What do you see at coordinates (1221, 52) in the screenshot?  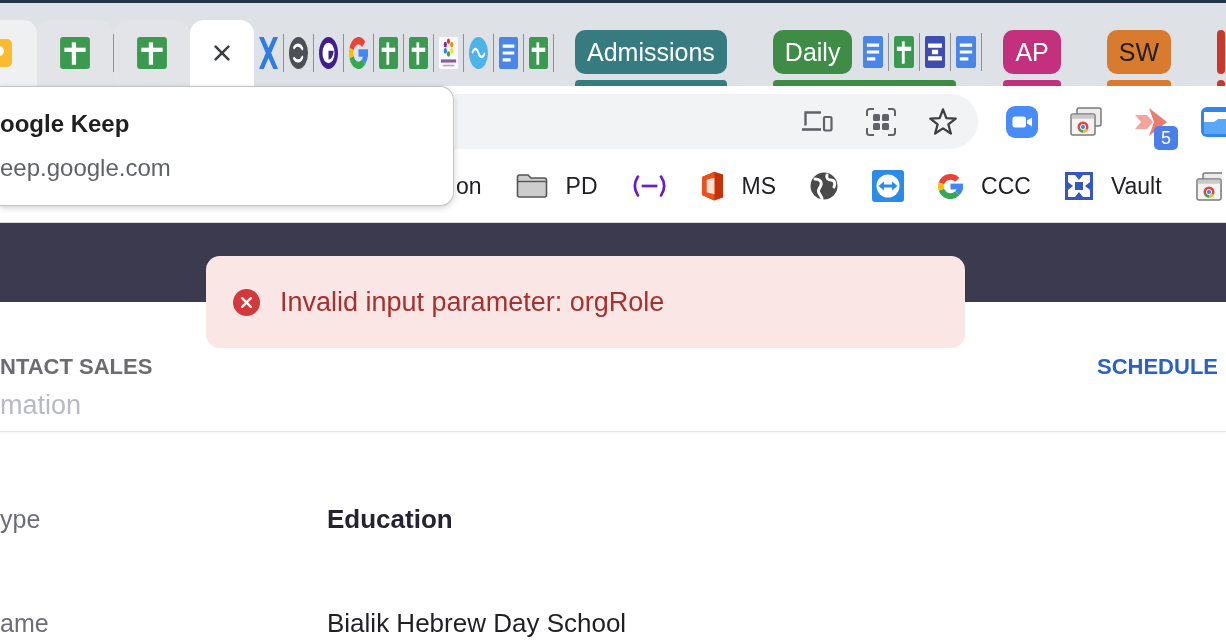 I see `tab-group-chip` at bounding box center [1221, 52].